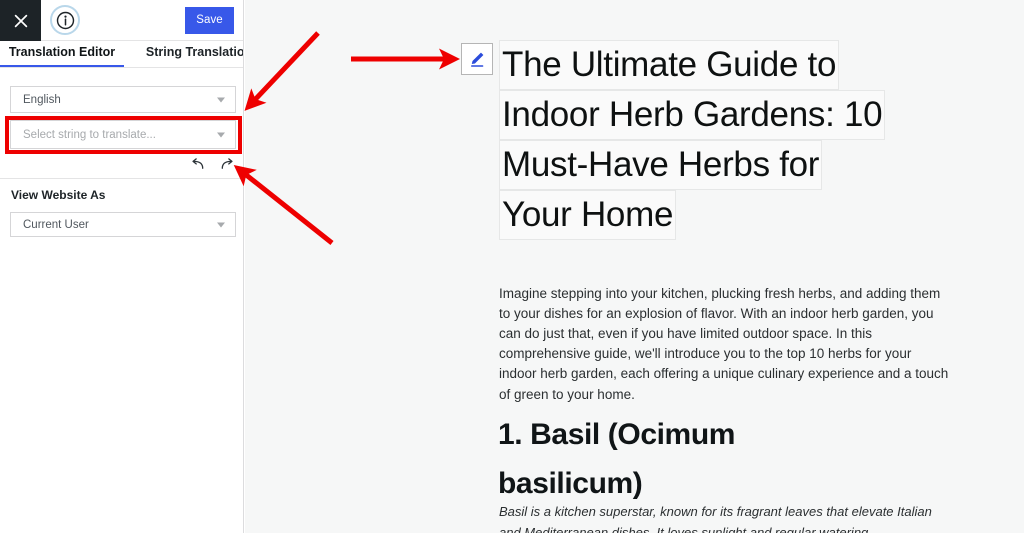  I want to click on info-icon, so click(65, 20).